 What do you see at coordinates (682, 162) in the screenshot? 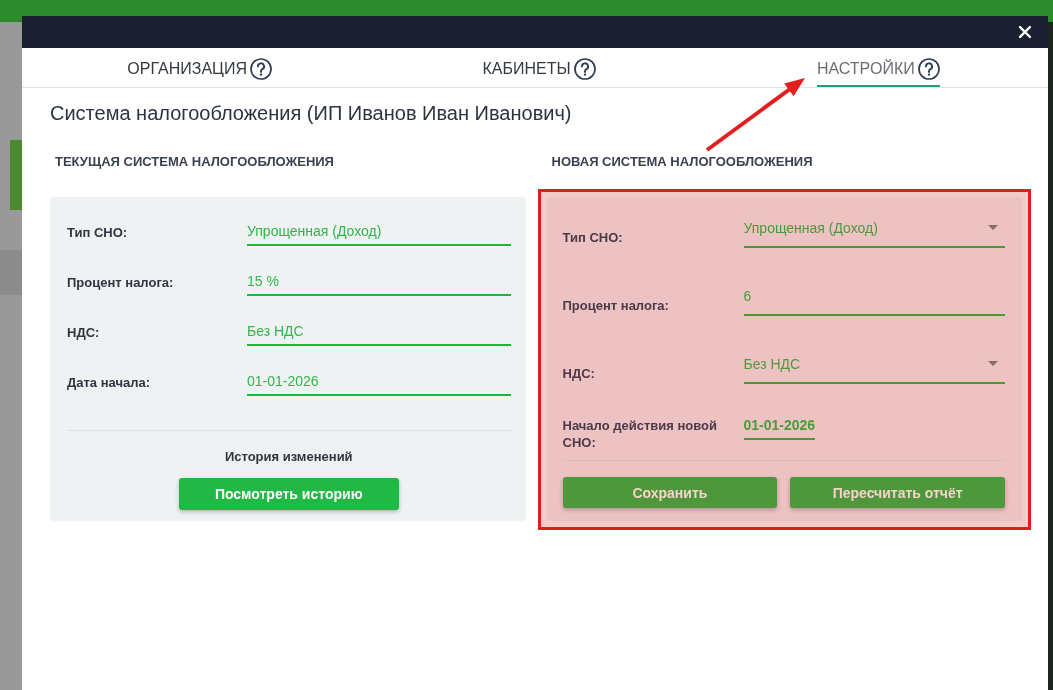
I see `section-heading: НОВАЯ СИСТЕМА НАЛОГООБЛОЖЕНИЯ` at bounding box center [682, 162].